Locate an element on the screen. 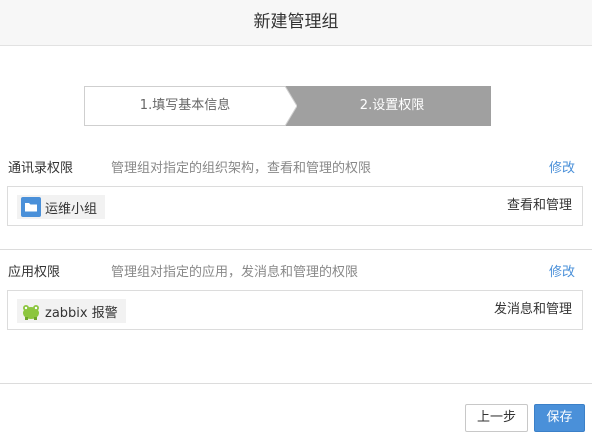 This screenshot has width=592, height=441. apps-item-name: zabbix 报警 is located at coordinates (81, 313).